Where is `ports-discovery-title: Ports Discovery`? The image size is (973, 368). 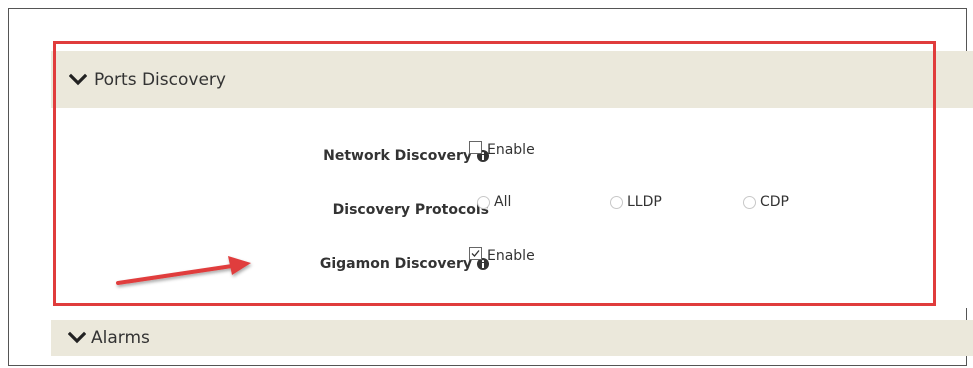
ports-discovery-title: Ports Discovery is located at coordinates (160, 79).